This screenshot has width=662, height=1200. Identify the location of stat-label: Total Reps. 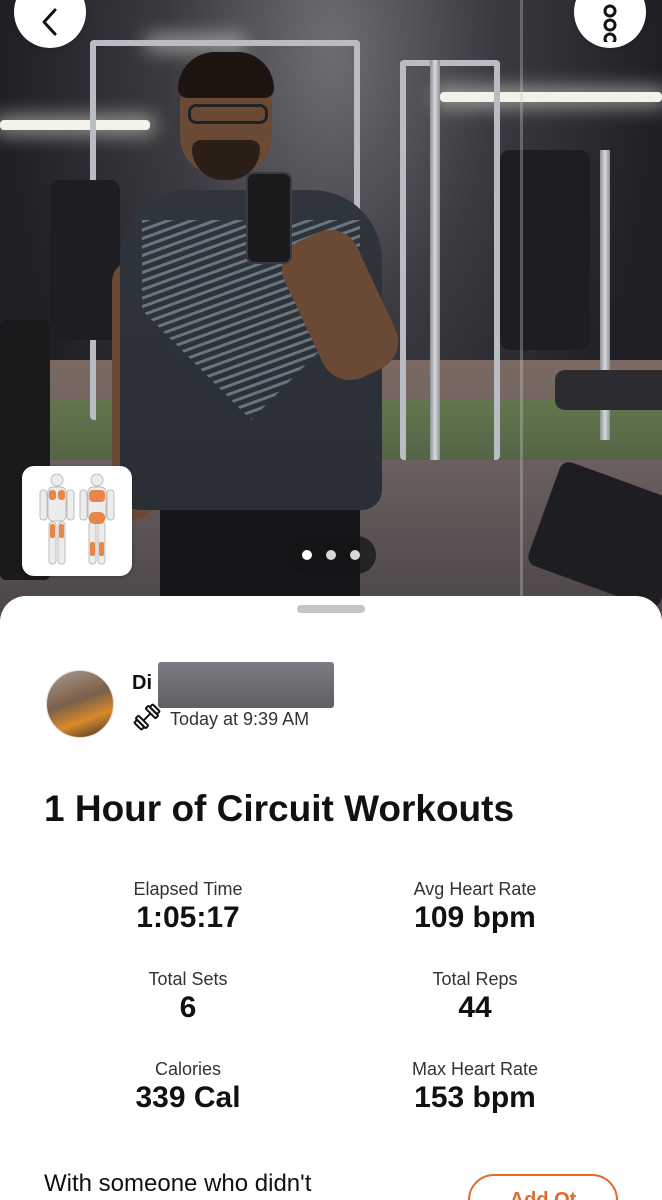
(475, 979).